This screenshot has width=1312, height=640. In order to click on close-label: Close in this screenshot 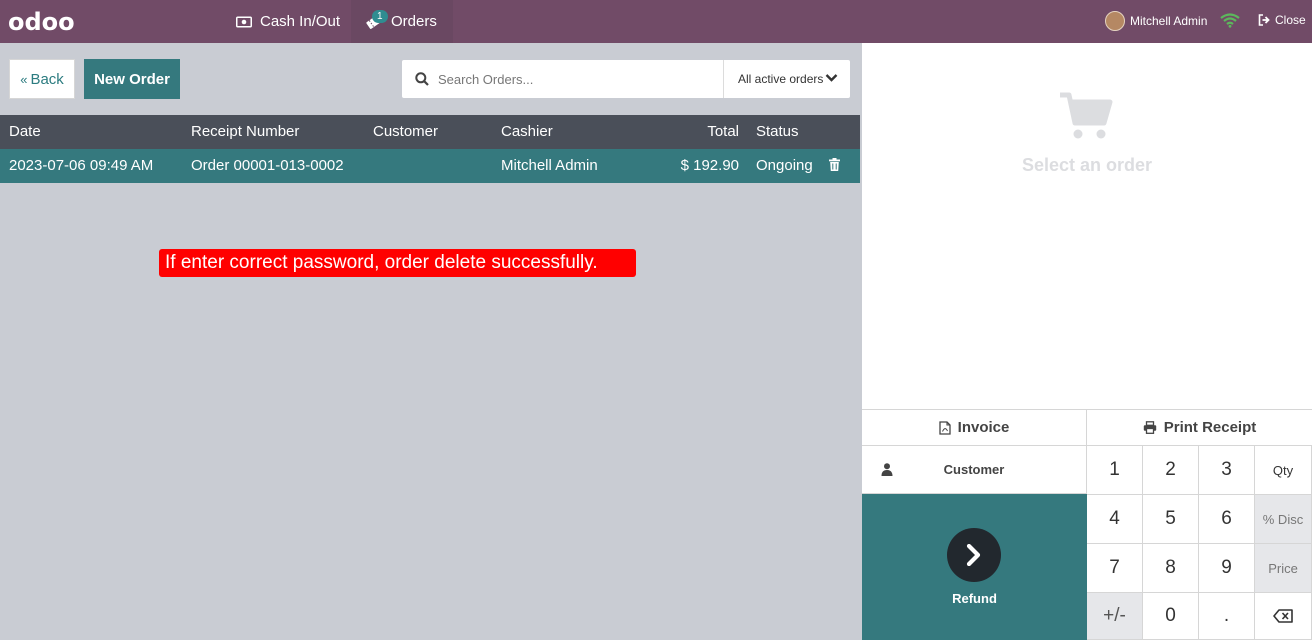, I will do `click(1290, 20)`.